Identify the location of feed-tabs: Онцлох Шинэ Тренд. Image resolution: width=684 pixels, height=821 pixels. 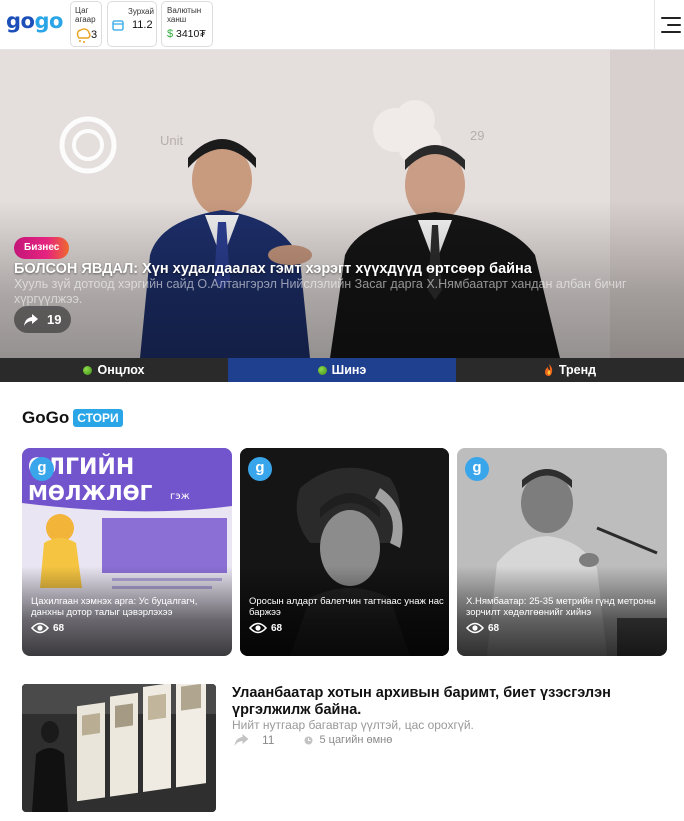
(342, 370).